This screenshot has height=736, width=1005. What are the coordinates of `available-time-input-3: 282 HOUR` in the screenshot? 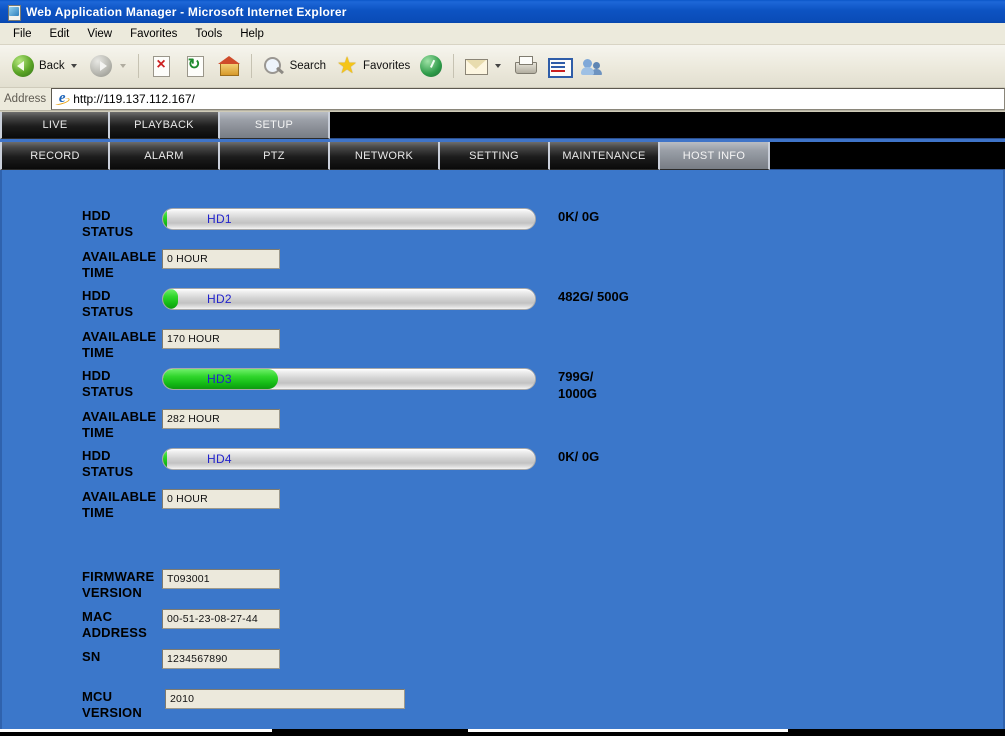 It's located at (221, 419).